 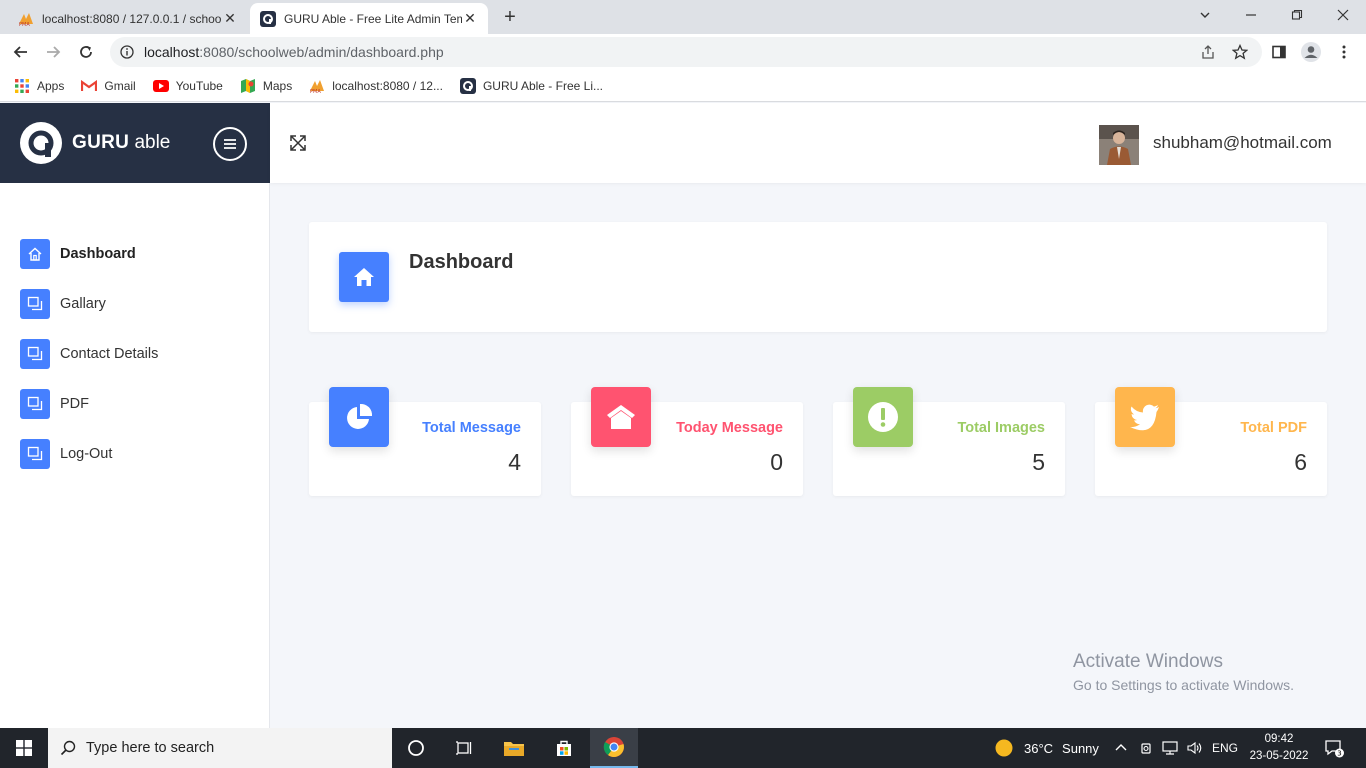 I want to click on reload-icon, so click(x=86, y=52).